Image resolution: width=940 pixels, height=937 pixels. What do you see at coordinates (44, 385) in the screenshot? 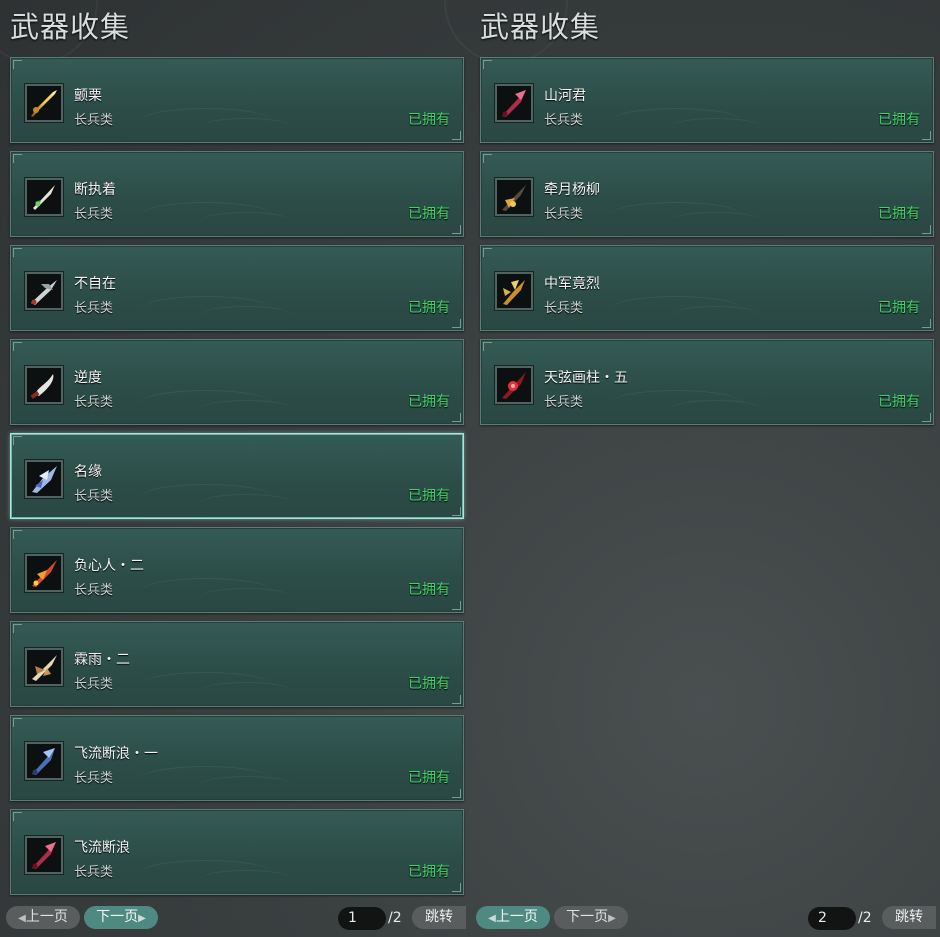
I see `curved-blade-icon` at bounding box center [44, 385].